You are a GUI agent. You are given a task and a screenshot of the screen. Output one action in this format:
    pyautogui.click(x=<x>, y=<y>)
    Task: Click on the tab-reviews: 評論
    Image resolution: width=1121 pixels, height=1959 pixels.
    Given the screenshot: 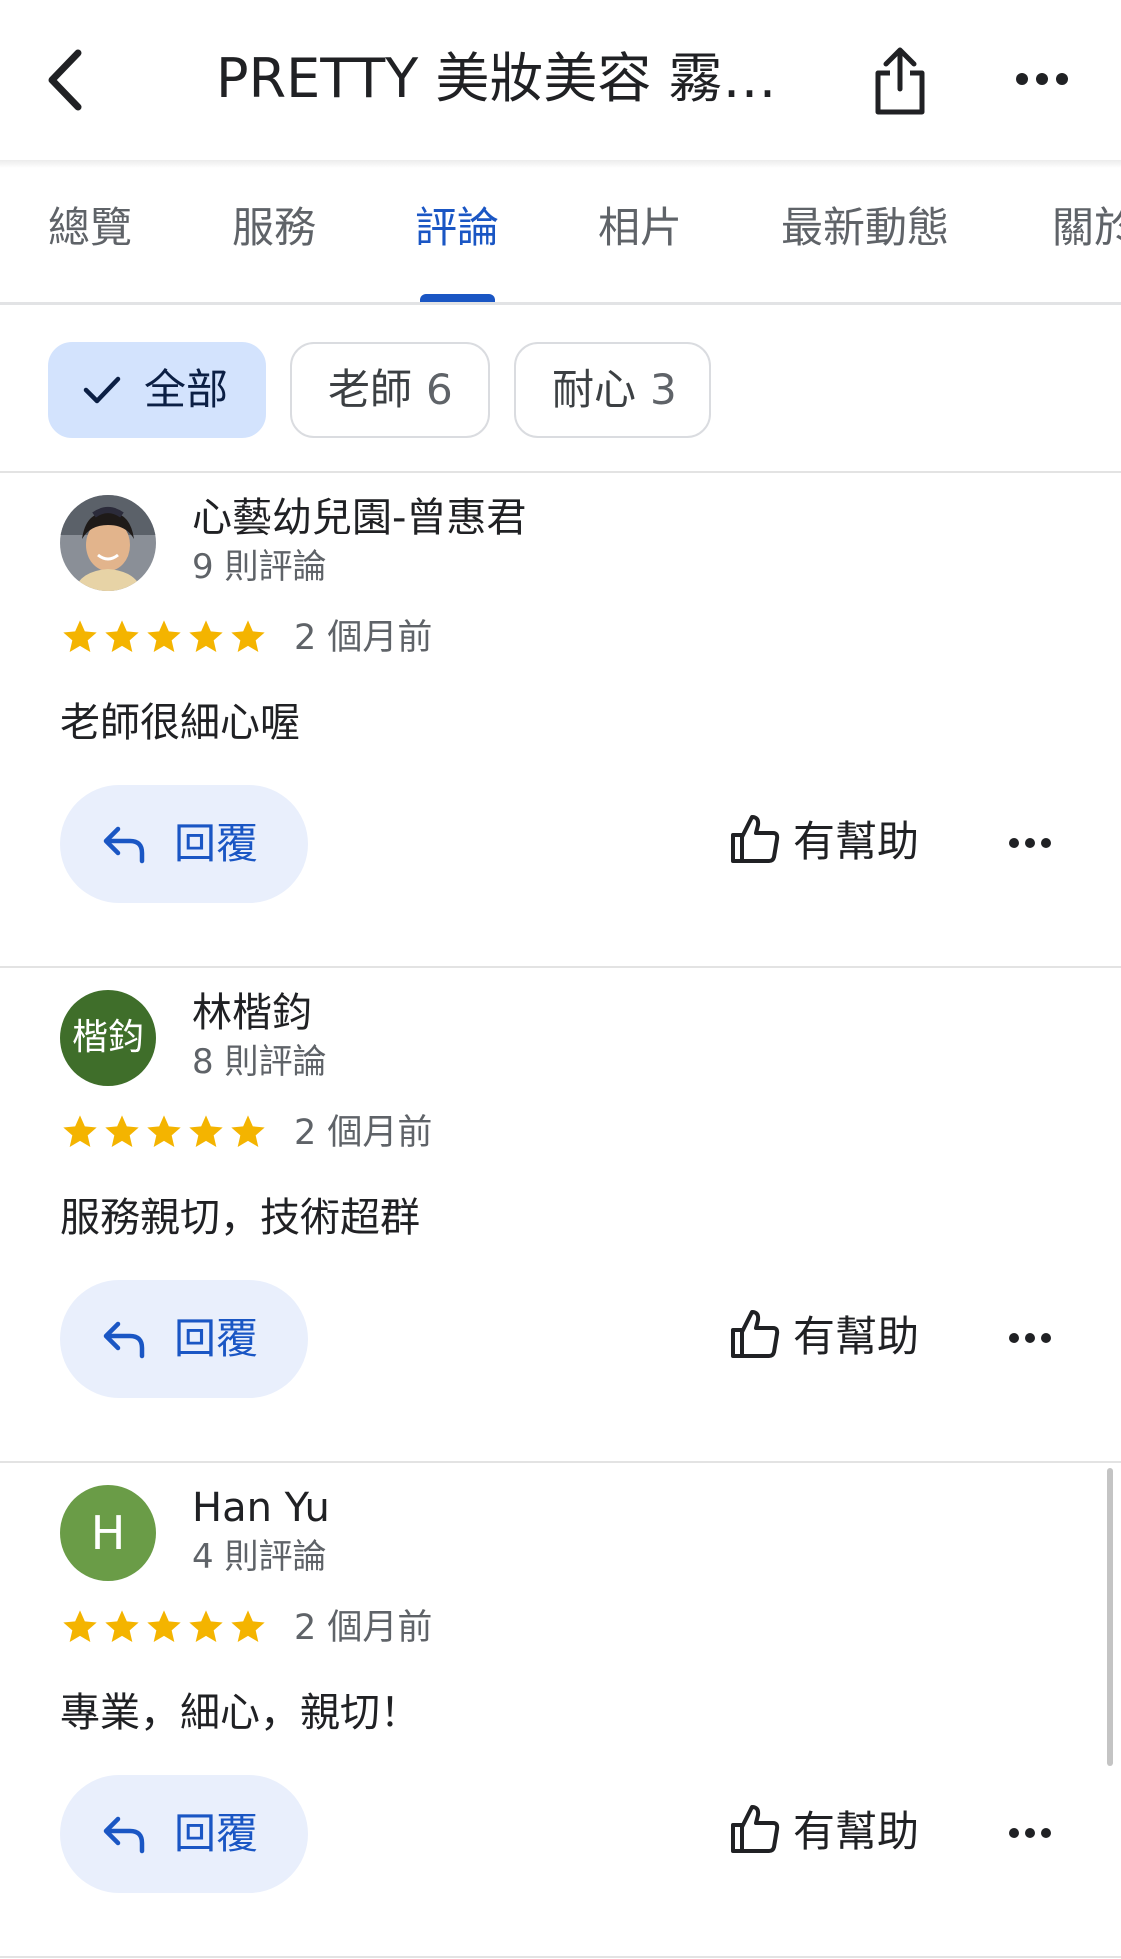 What is the action you would take?
    pyautogui.click(x=457, y=228)
    